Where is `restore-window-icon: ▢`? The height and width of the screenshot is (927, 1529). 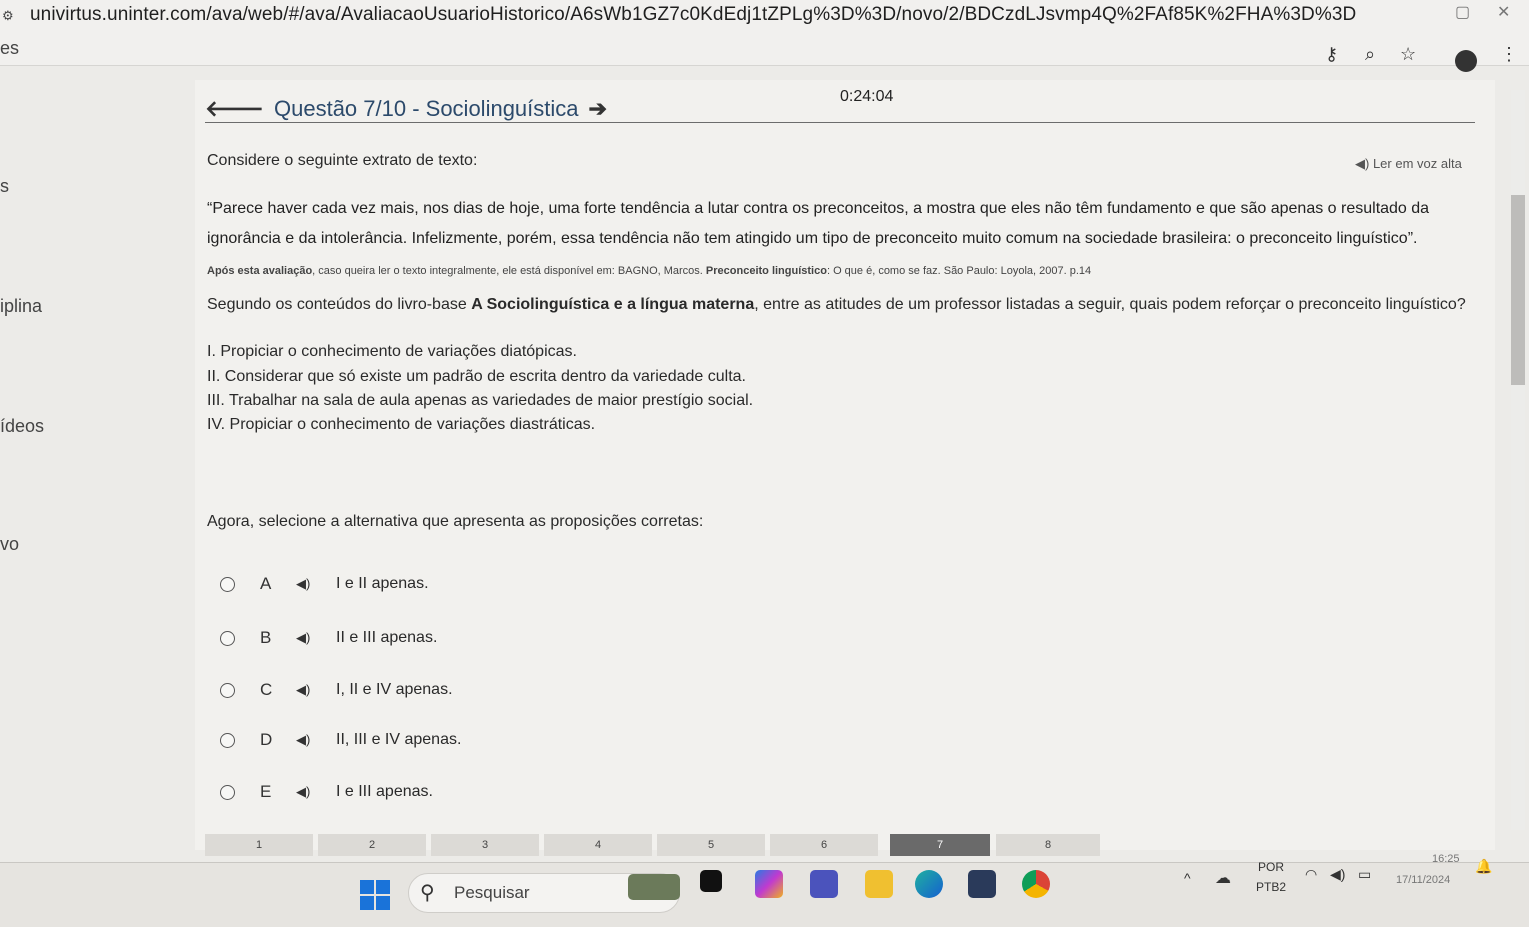 restore-window-icon: ▢ is located at coordinates (1462, 12).